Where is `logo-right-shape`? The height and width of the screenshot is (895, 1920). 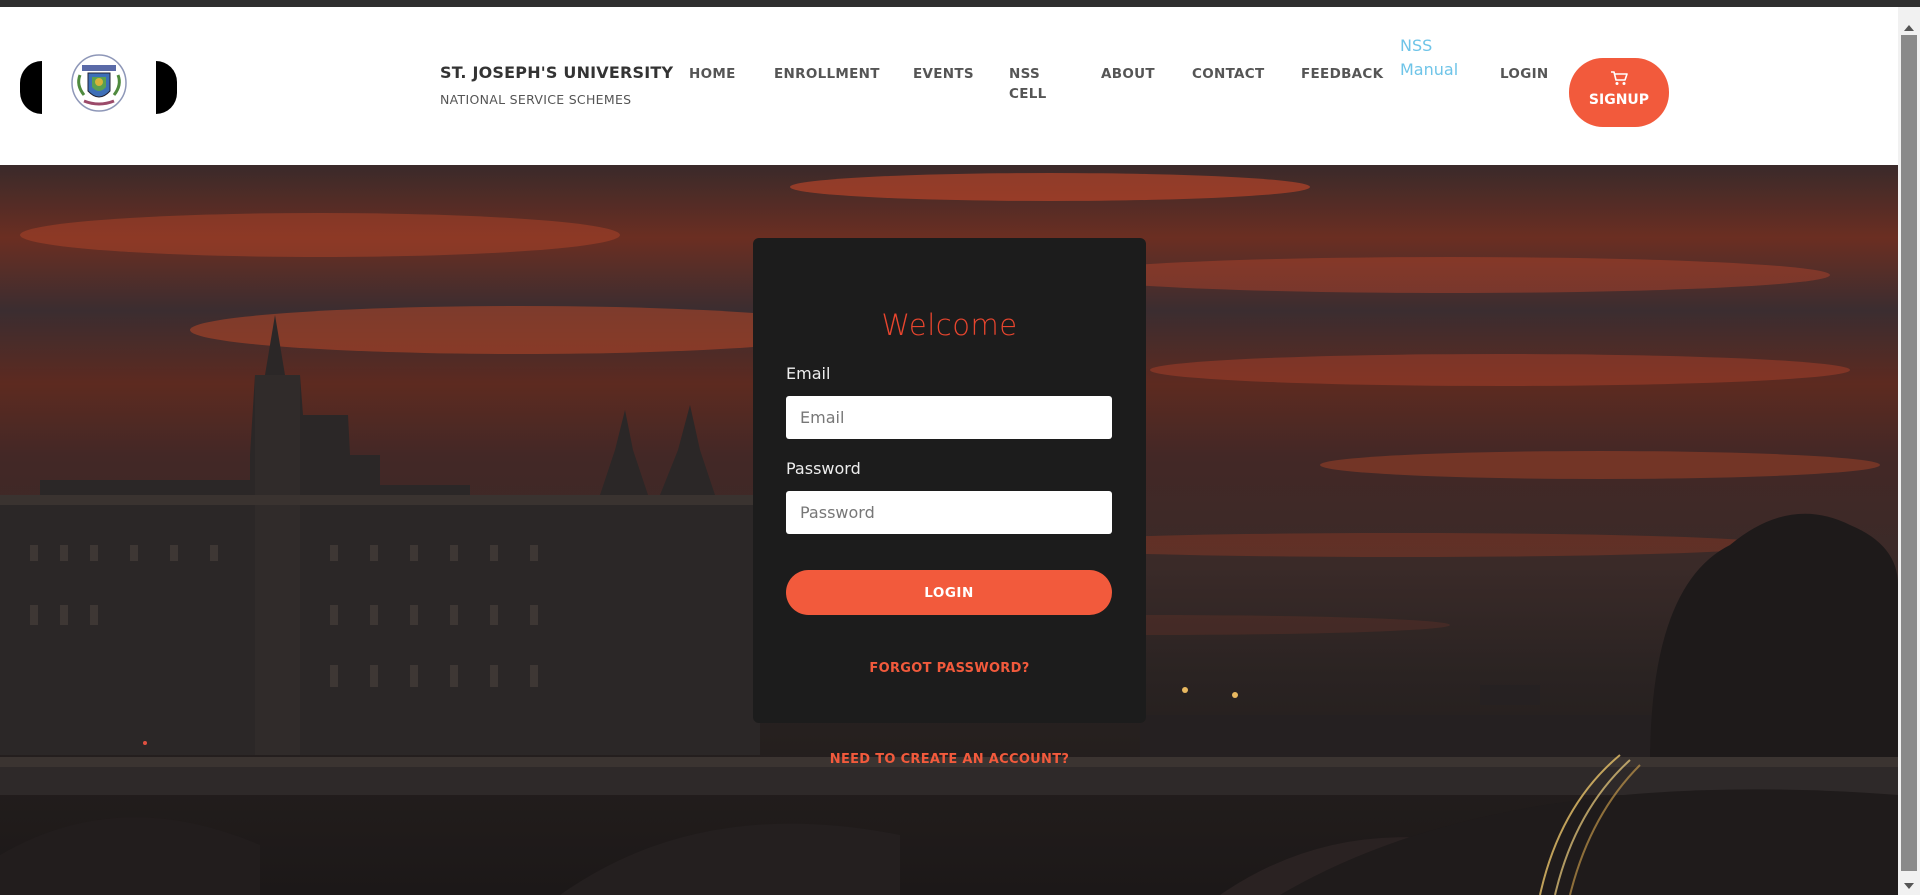
logo-right-shape is located at coordinates (166, 87).